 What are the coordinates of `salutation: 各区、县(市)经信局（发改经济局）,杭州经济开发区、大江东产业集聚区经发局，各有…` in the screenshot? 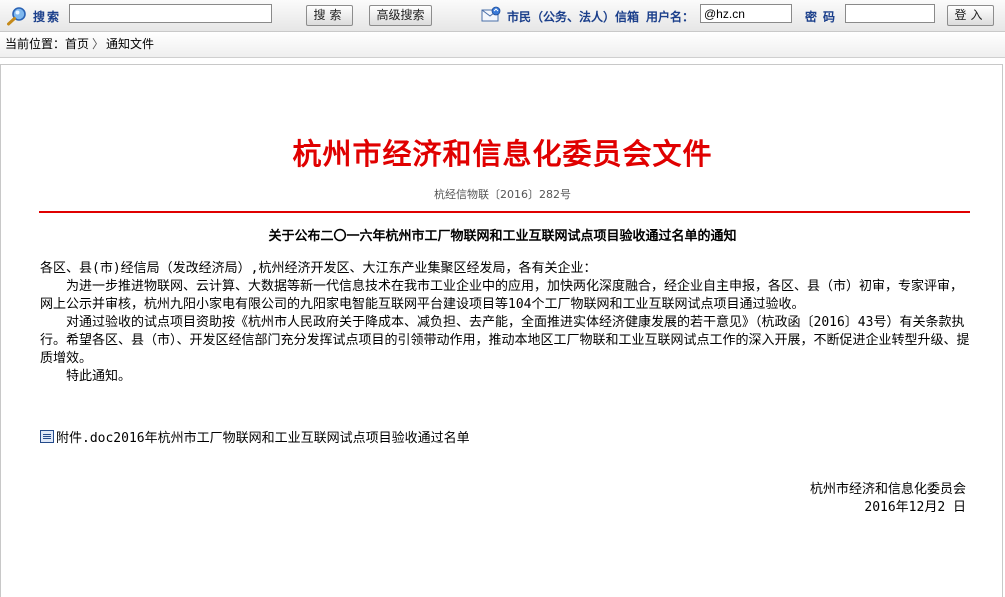 It's located at (318, 268).